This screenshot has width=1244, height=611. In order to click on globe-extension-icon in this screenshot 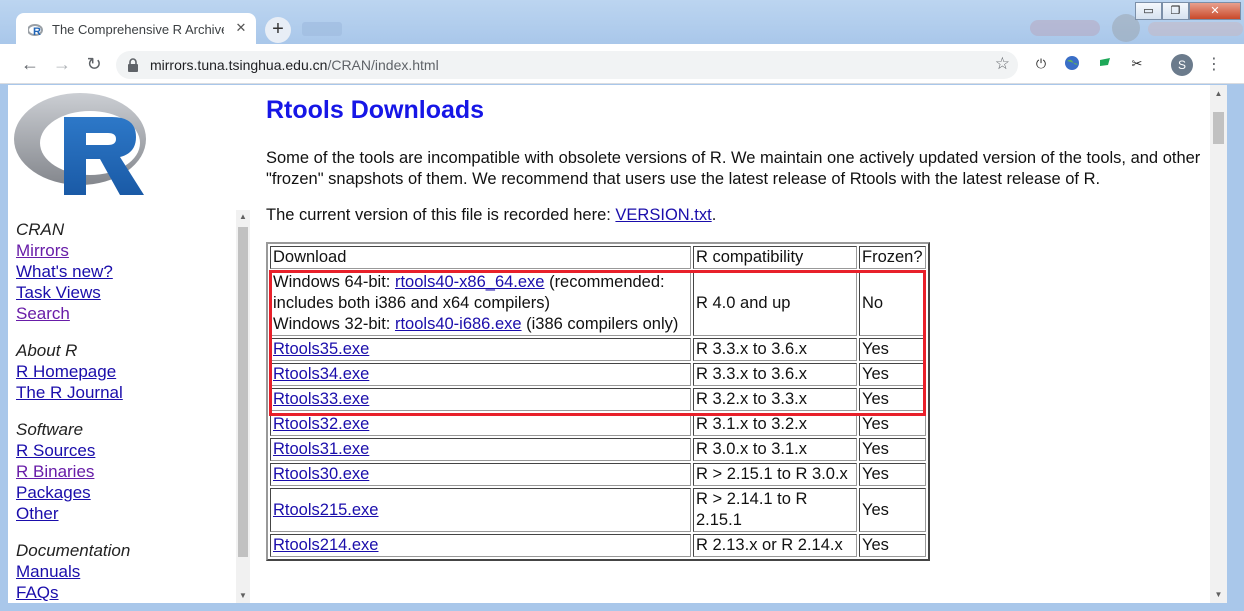, I will do `click(1072, 64)`.